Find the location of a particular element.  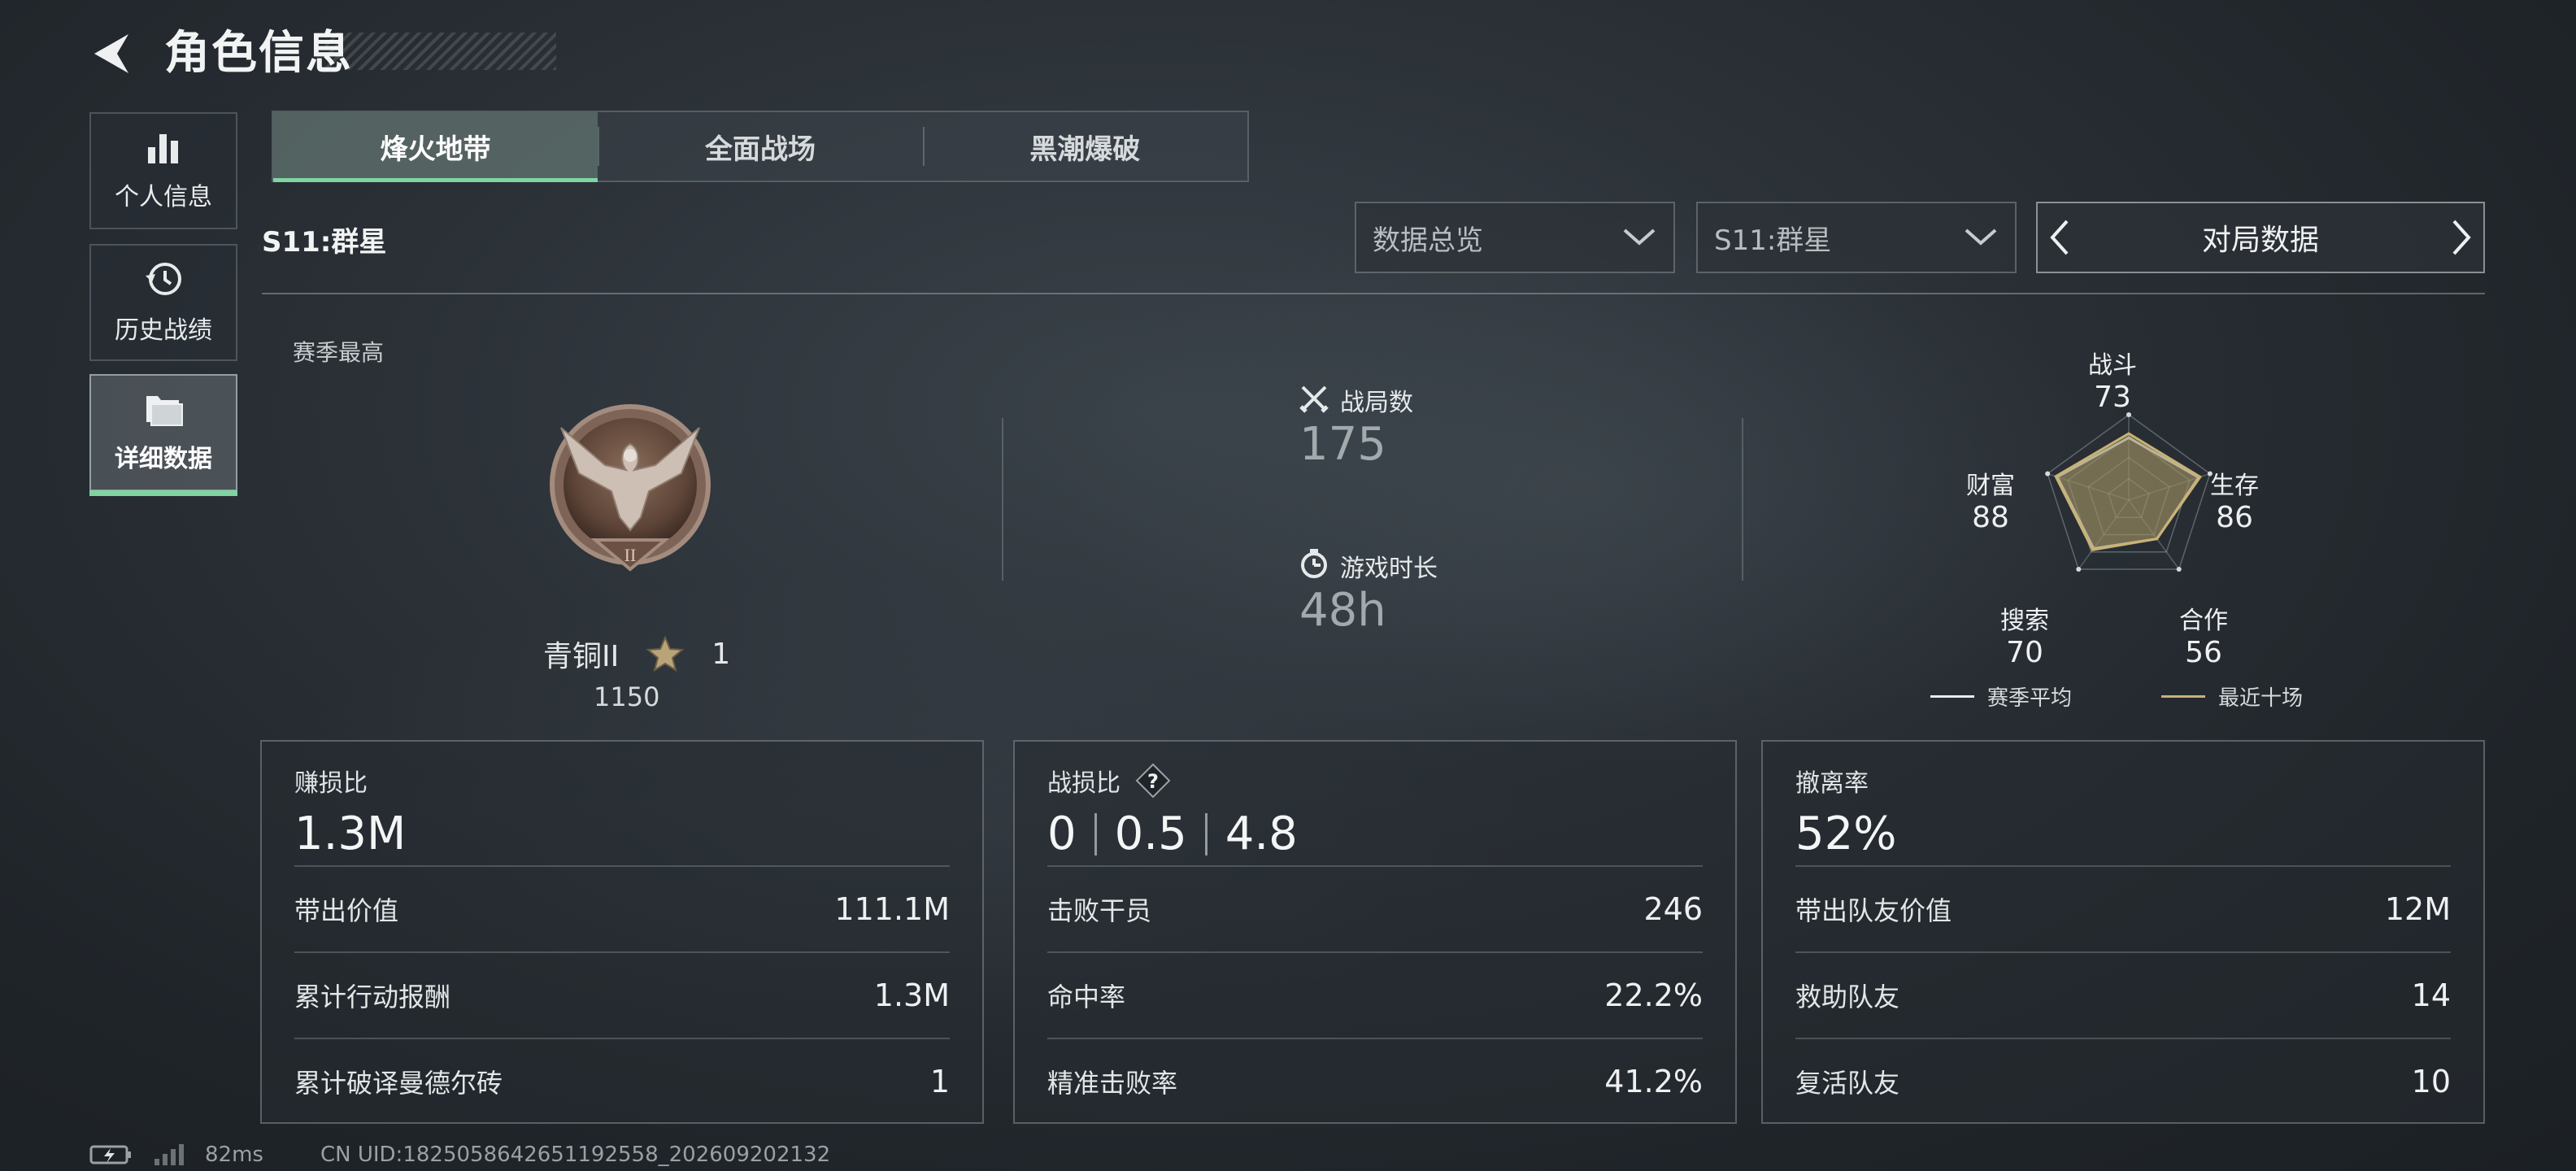

stat-row-label: 累计行动报酬 is located at coordinates (373, 997).